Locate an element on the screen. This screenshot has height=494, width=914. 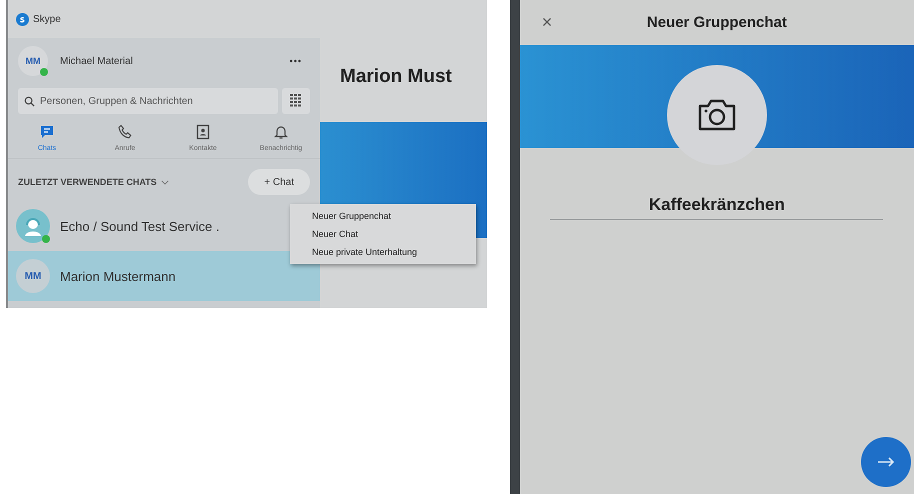
section-header: ZULETZT VERWENDETE CHATS is located at coordinates (87, 182).